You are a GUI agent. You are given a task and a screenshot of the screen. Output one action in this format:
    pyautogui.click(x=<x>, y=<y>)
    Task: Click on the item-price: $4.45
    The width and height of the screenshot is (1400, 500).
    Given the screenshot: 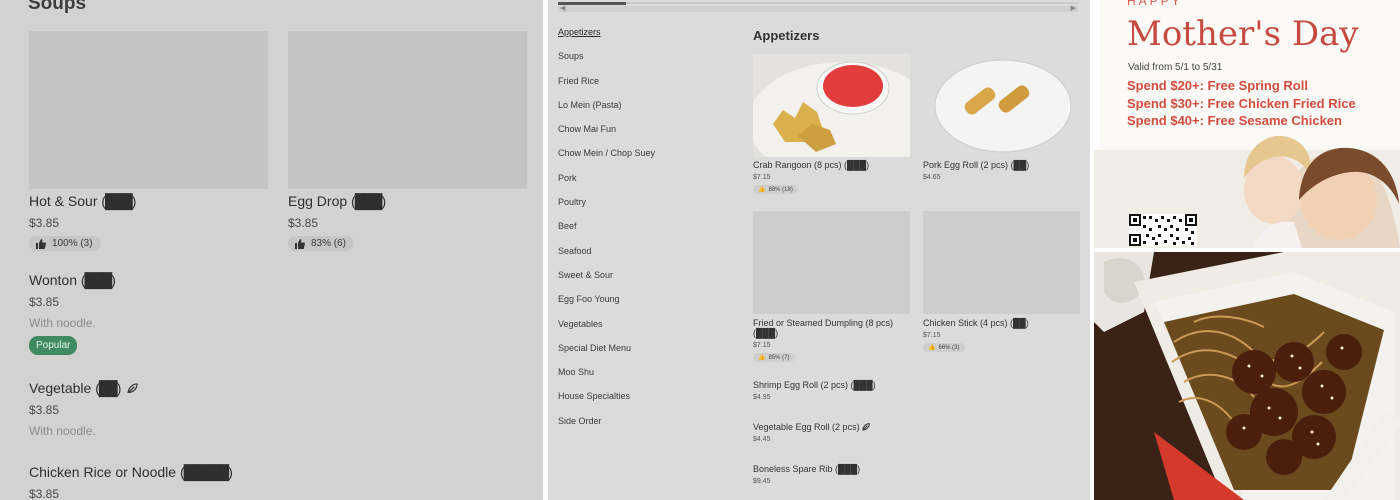 What is the action you would take?
    pyautogui.click(x=762, y=439)
    